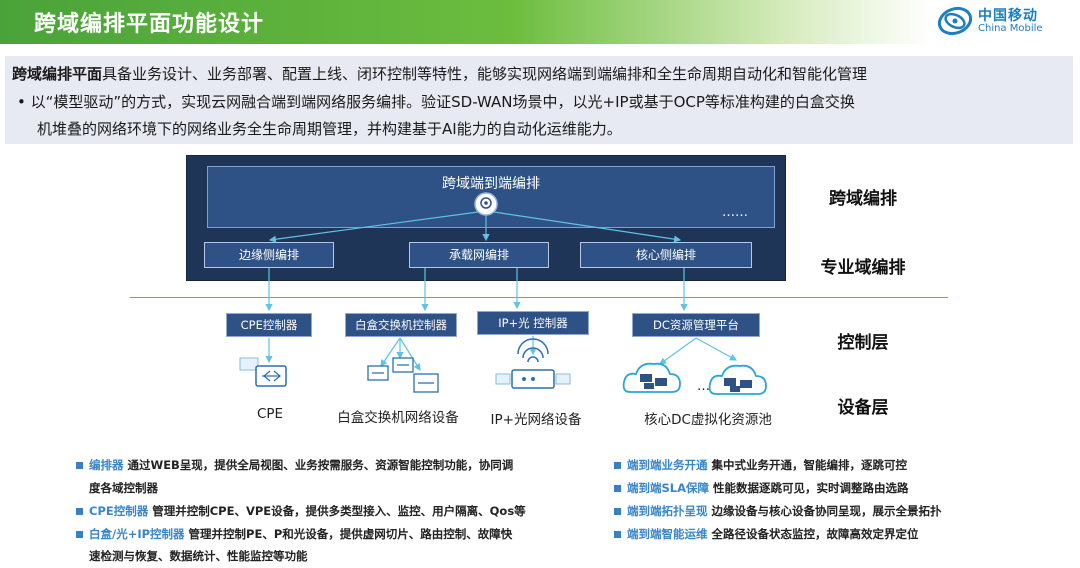 The height and width of the screenshot is (568, 1080). What do you see at coordinates (263, 372) in the screenshot?
I see `cpe-device-icon` at bounding box center [263, 372].